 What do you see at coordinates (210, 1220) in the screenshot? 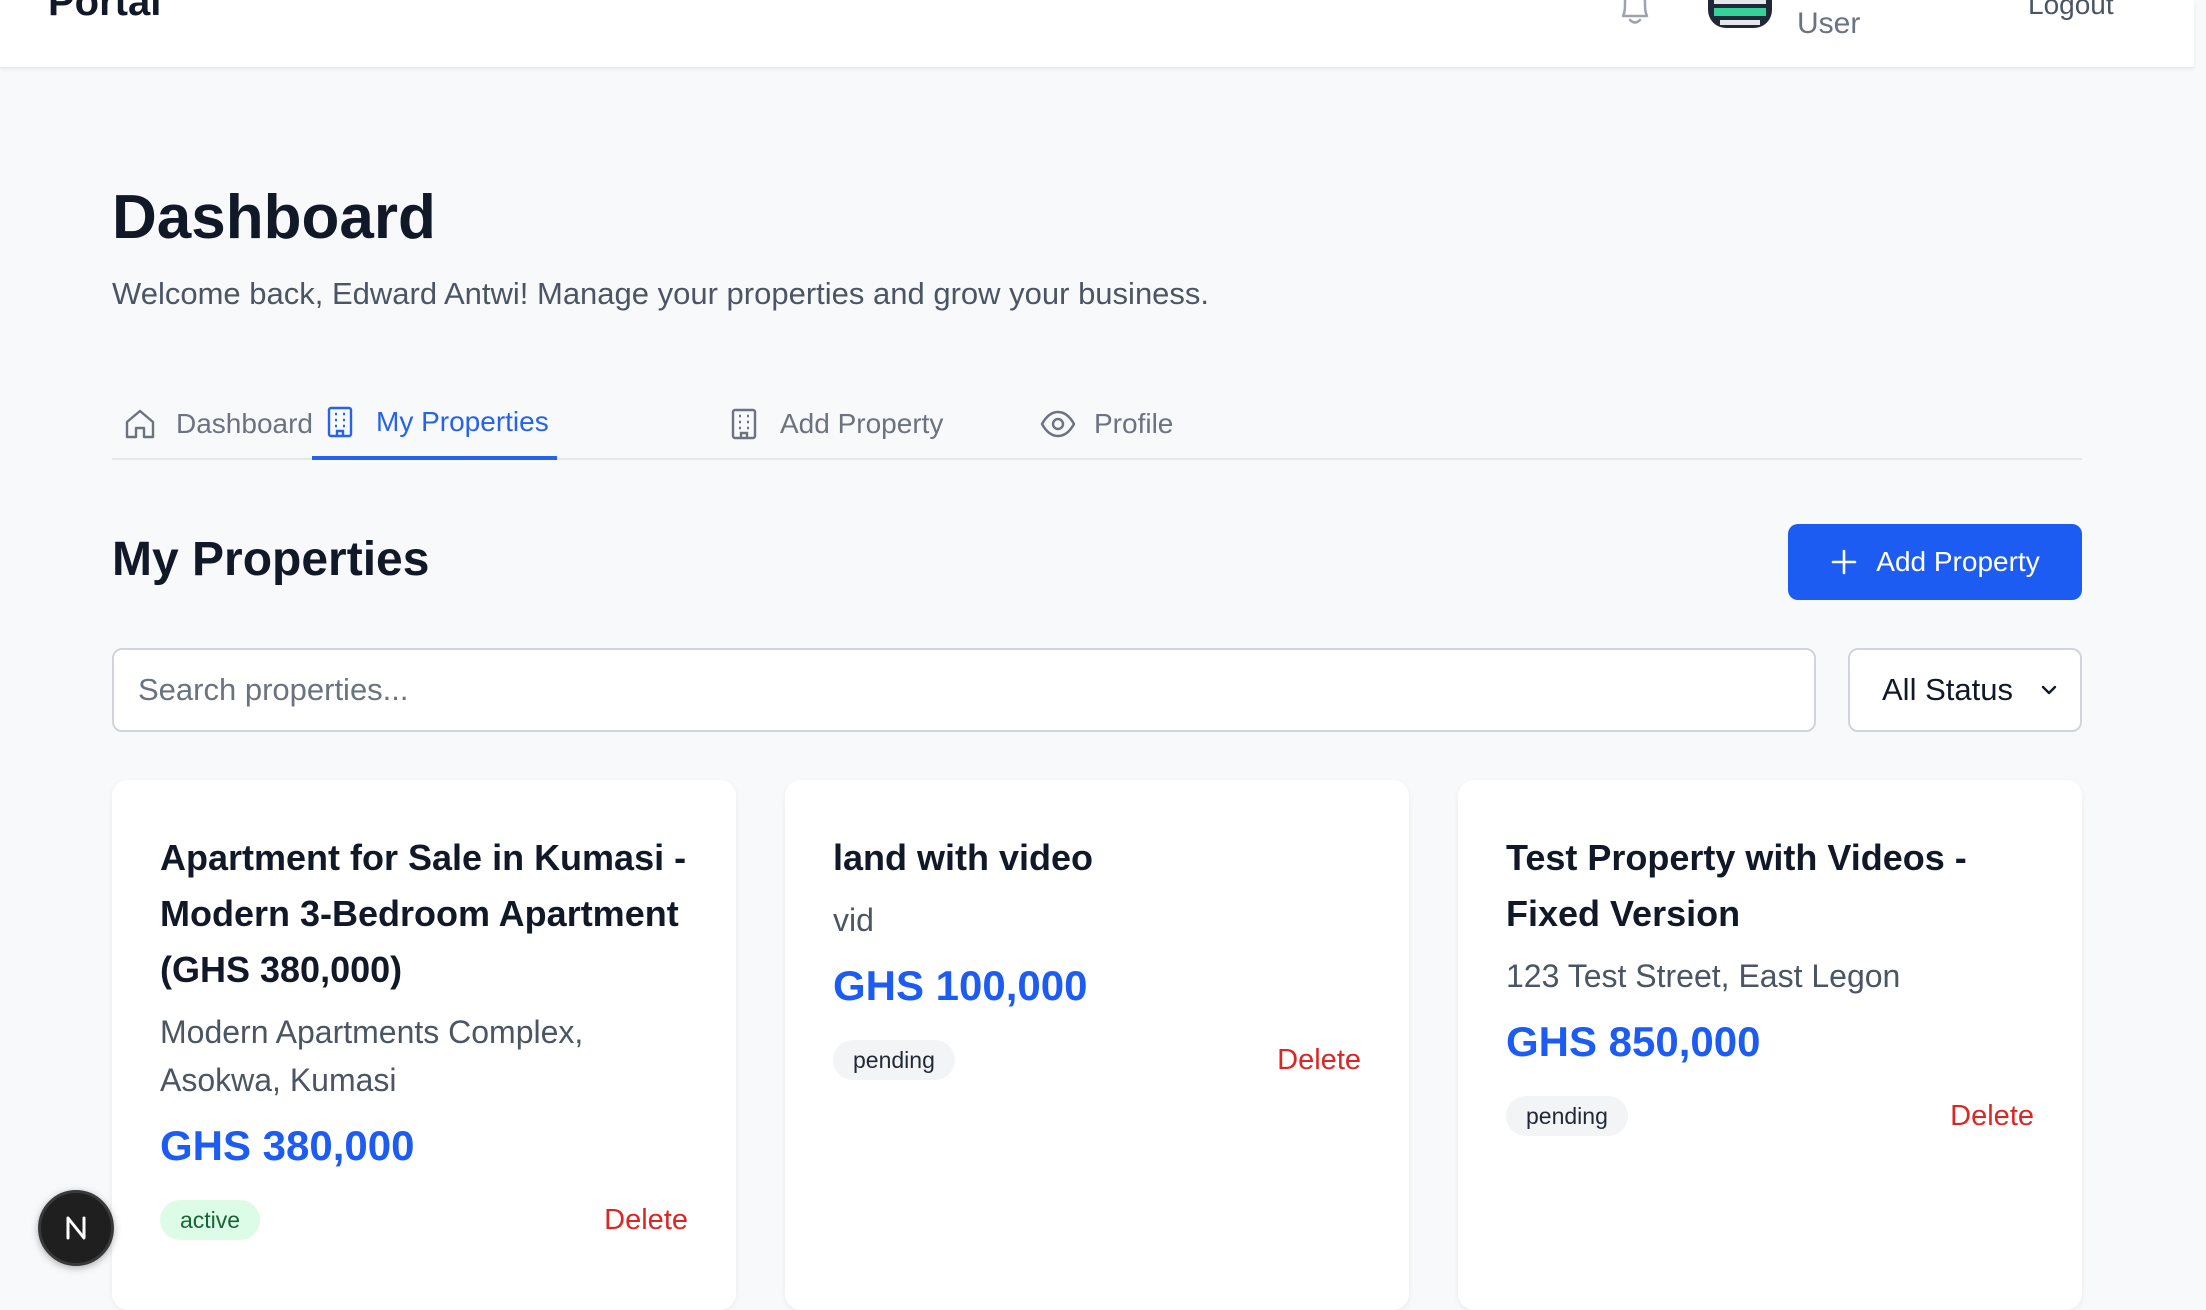
I see `status-badge: active` at bounding box center [210, 1220].